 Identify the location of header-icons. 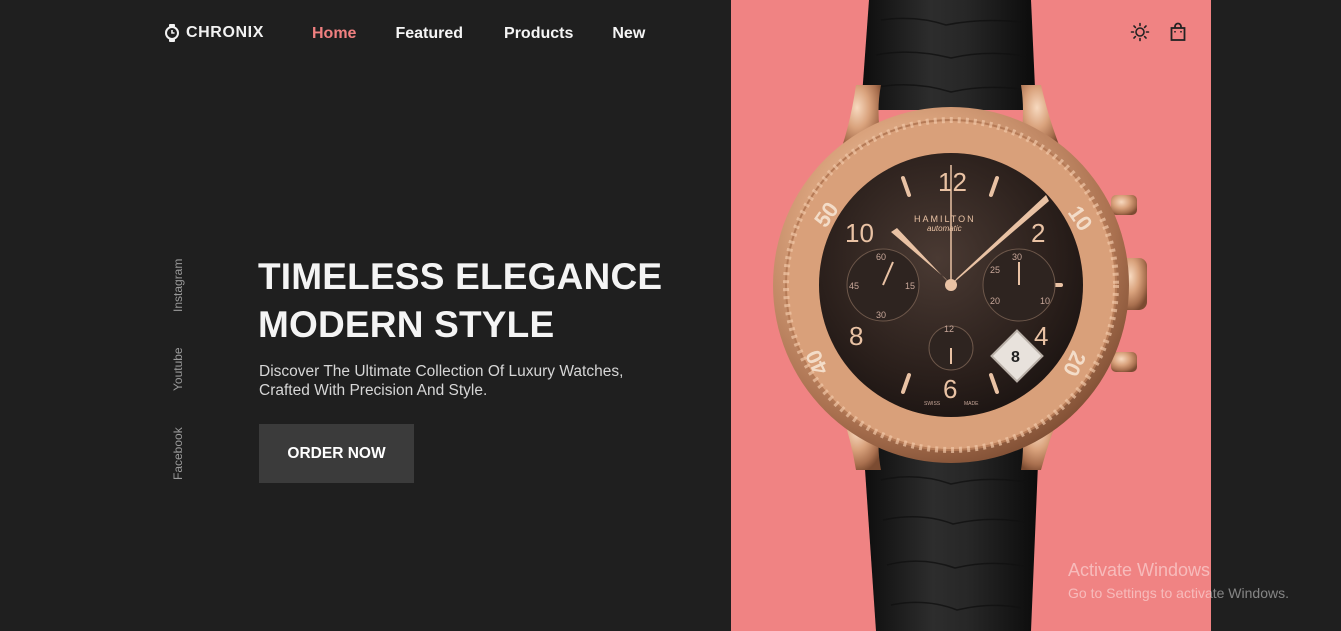
(1159, 32).